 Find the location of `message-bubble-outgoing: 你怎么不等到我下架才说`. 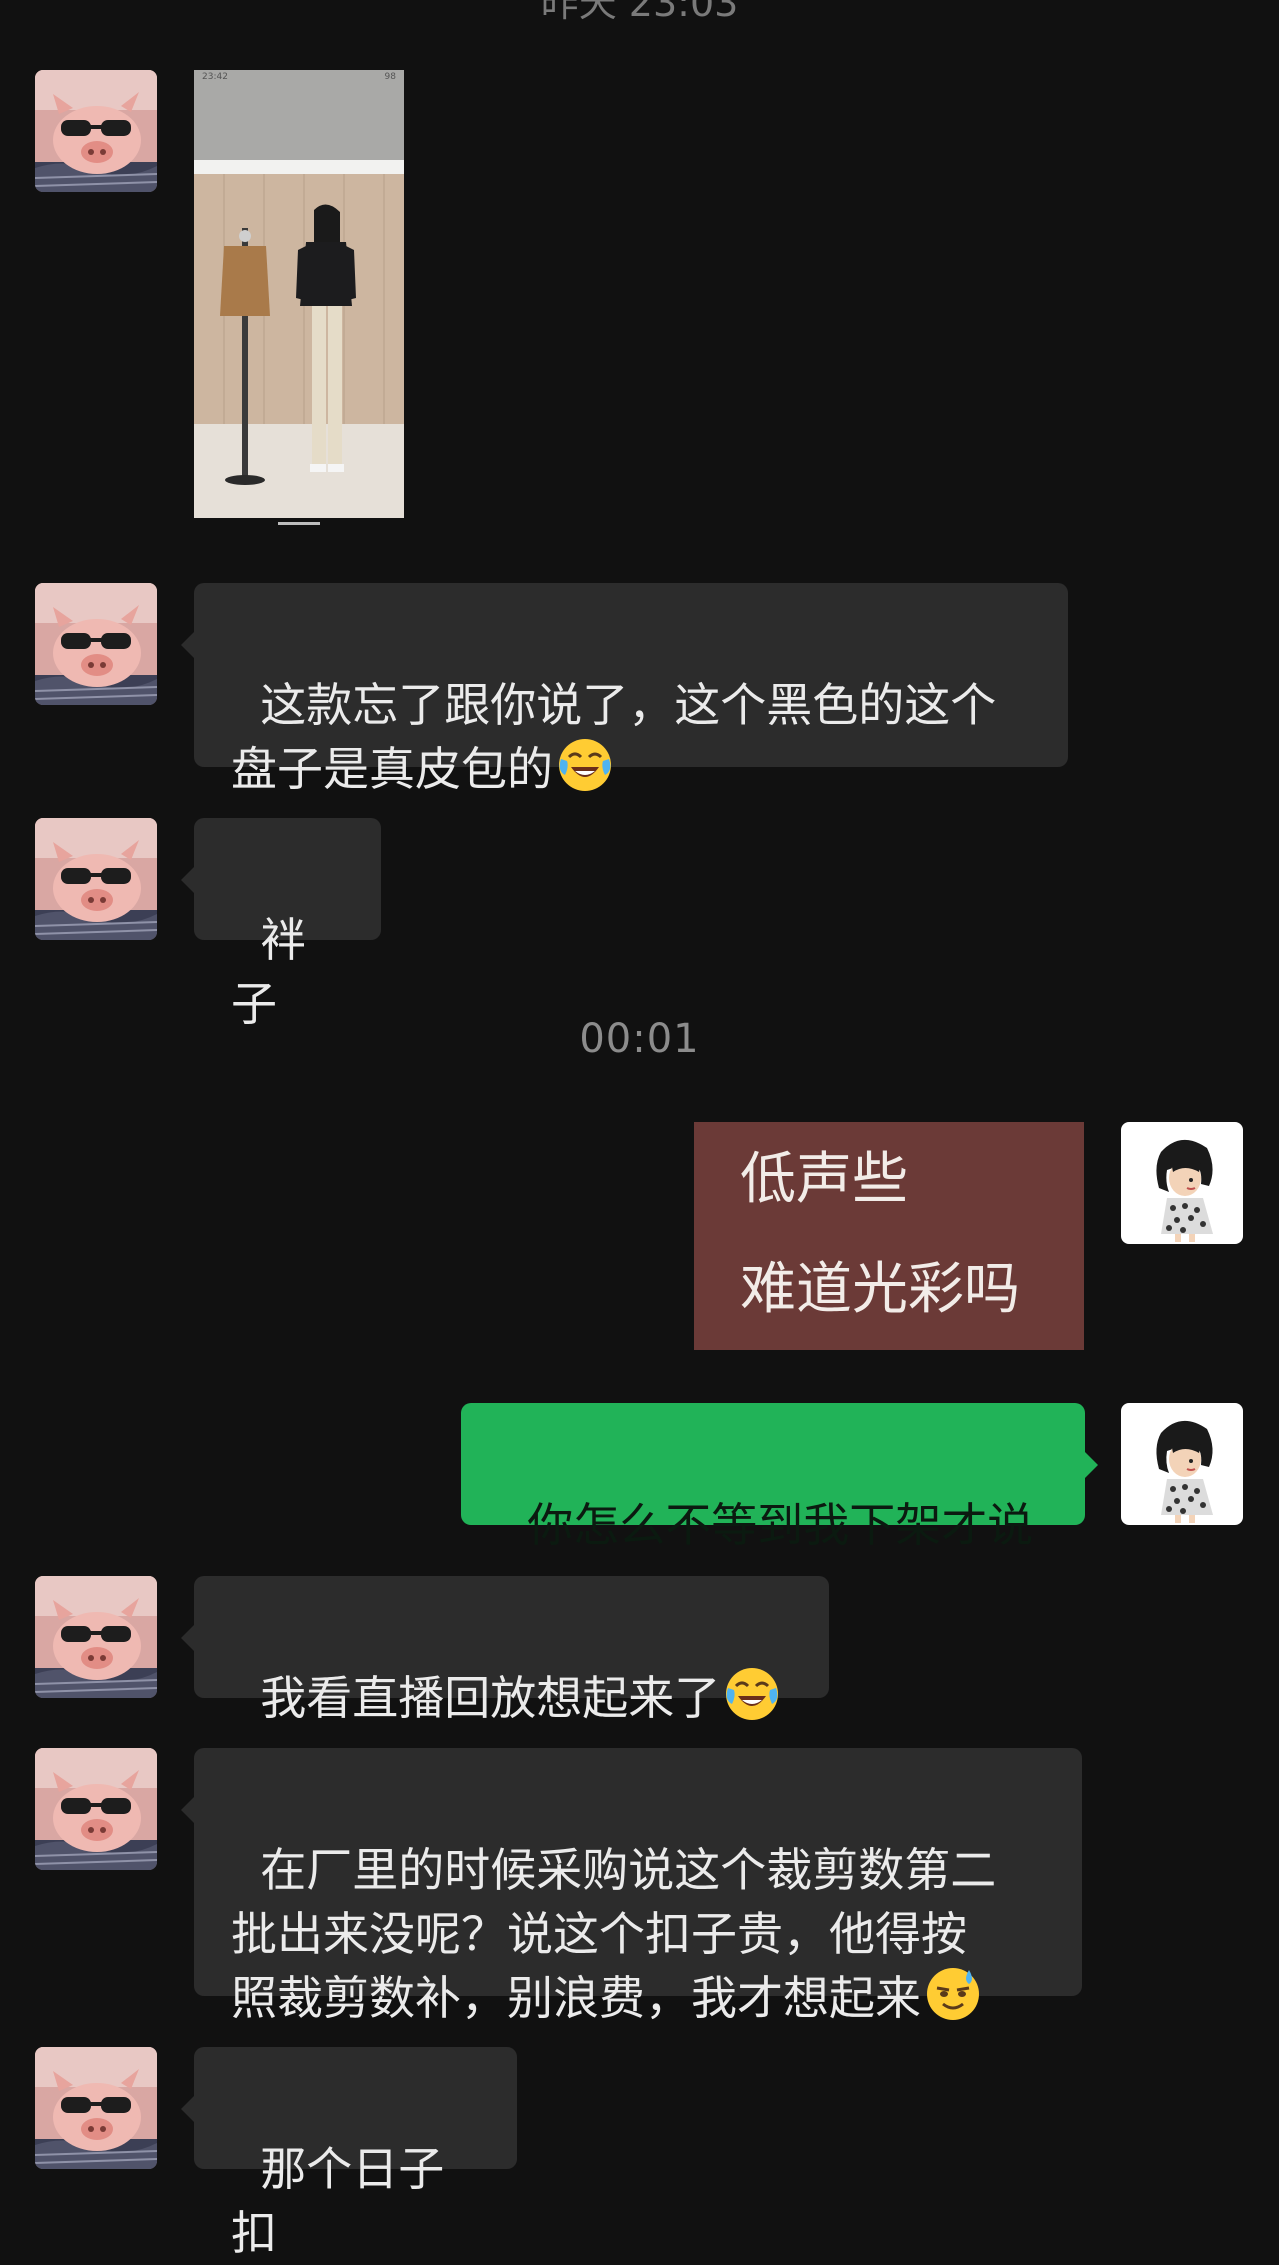

message-bubble-outgoing: 你怎么不等到我下架才说 is located at coordinates (779, 1477).